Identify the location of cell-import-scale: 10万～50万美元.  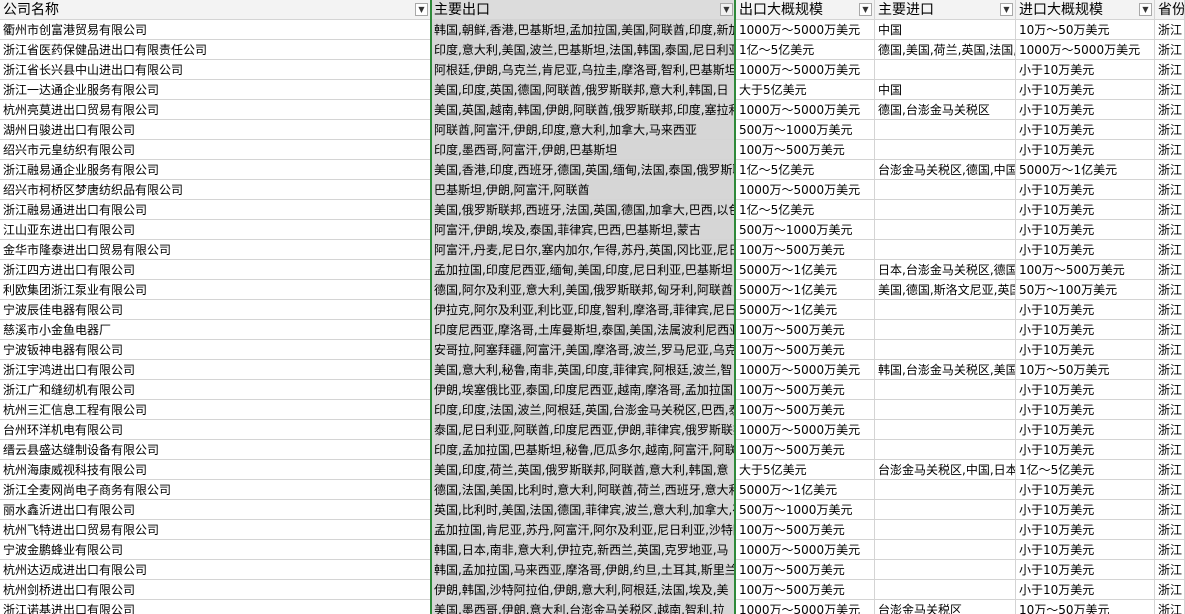
(1085, 30).